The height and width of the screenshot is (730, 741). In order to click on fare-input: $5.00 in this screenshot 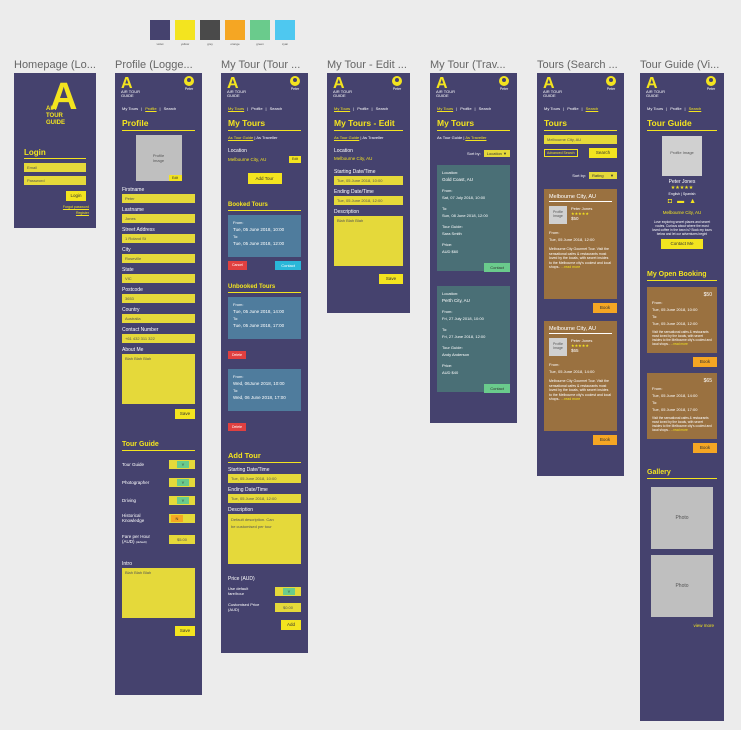, I will do `click(182, 539)`.